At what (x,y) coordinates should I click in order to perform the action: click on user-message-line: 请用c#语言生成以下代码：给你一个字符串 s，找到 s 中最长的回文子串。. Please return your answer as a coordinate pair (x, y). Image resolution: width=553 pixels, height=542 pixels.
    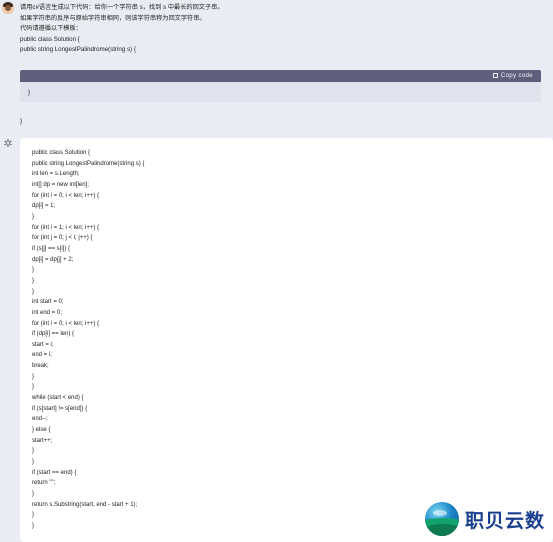
    Looking at the image, I should click on (122, 7).